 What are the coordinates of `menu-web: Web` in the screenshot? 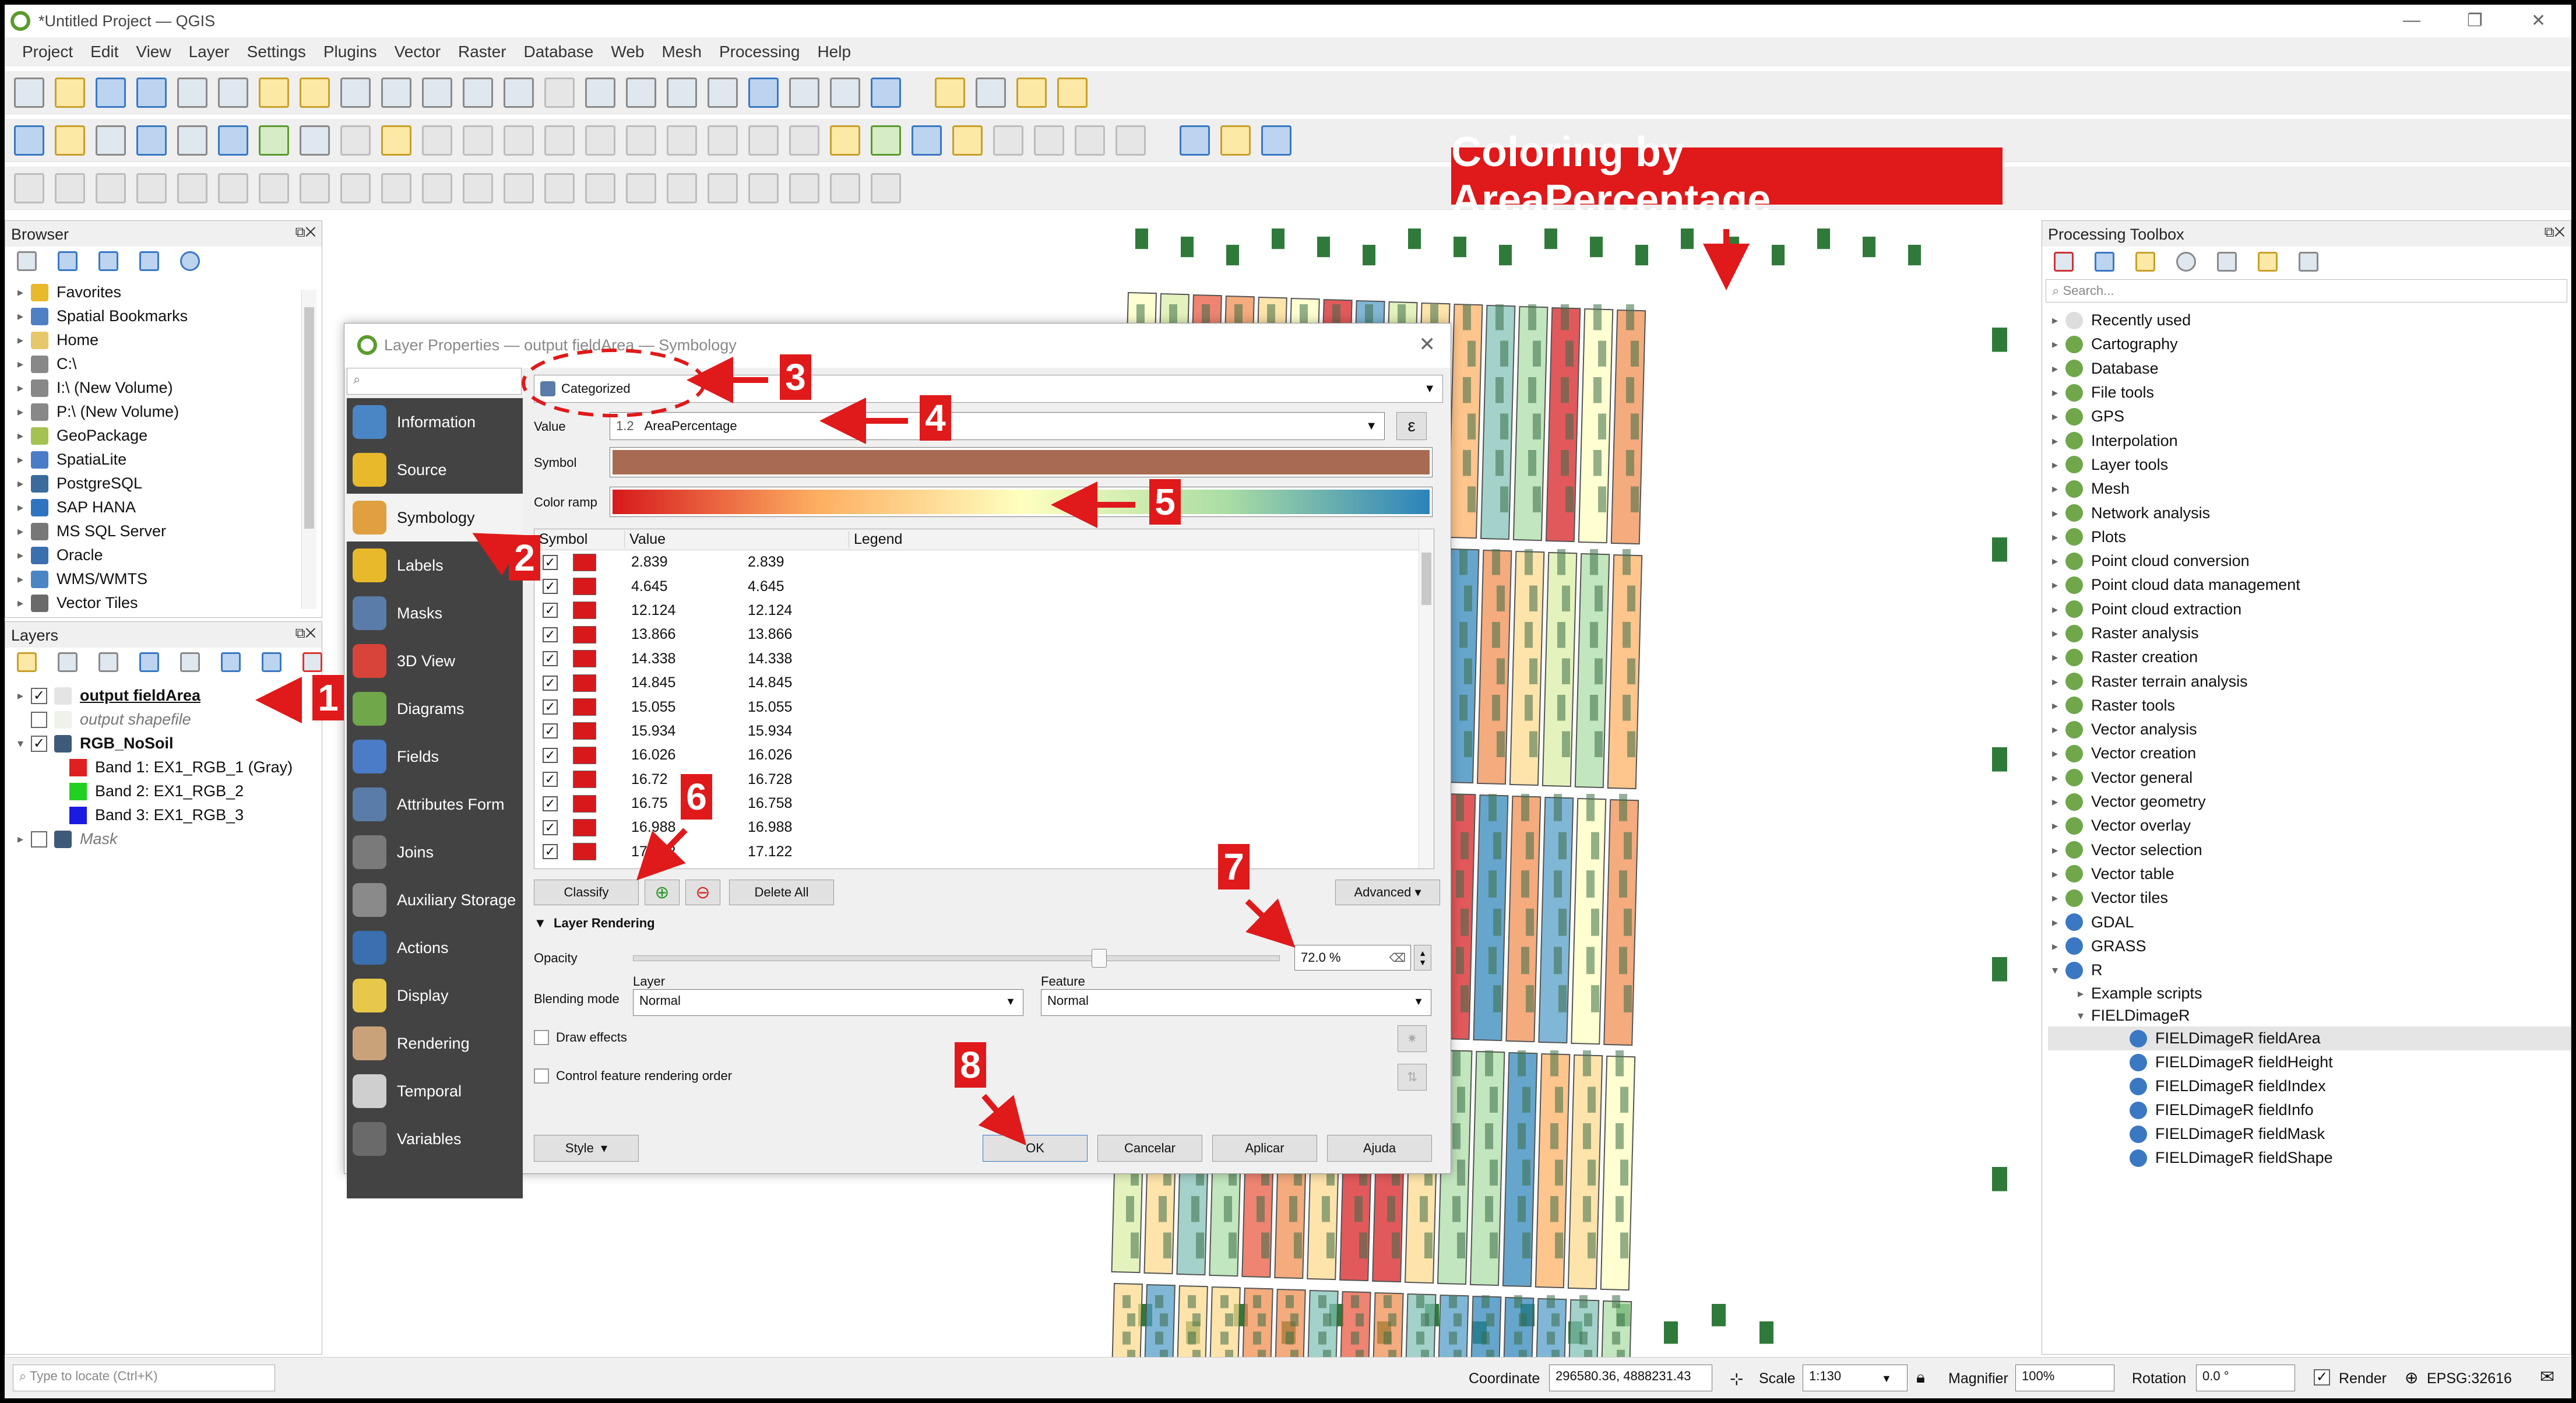 It's located at (628, 52).